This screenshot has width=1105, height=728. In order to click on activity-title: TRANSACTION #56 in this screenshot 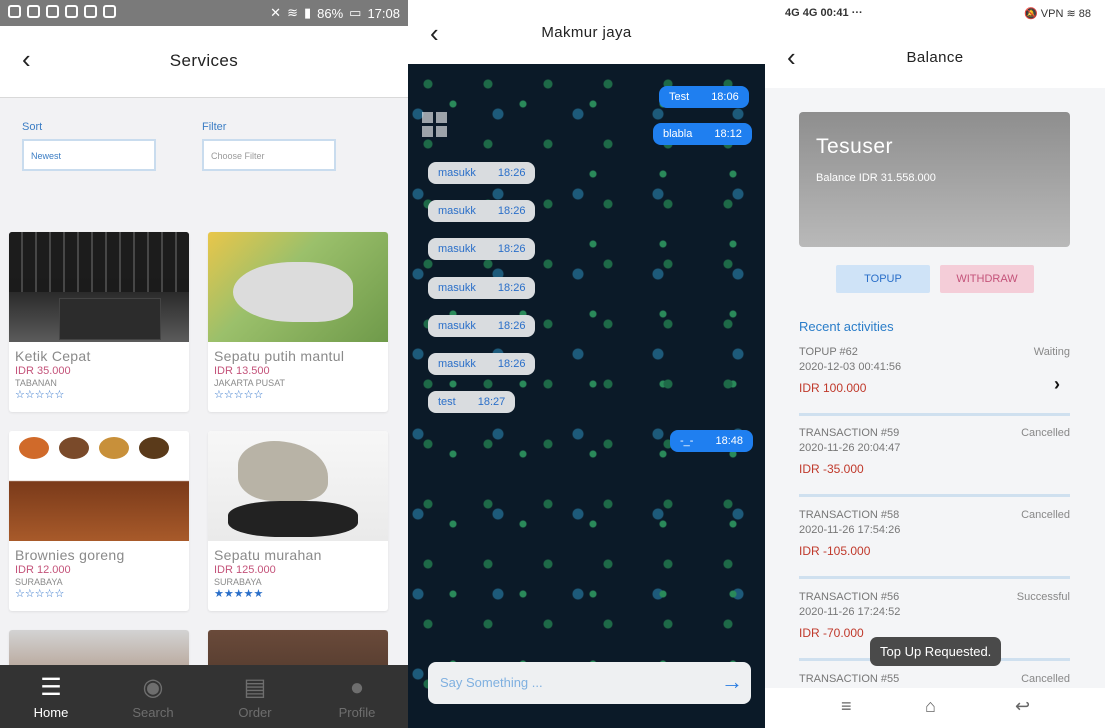, I will do `click(849, 597)`.